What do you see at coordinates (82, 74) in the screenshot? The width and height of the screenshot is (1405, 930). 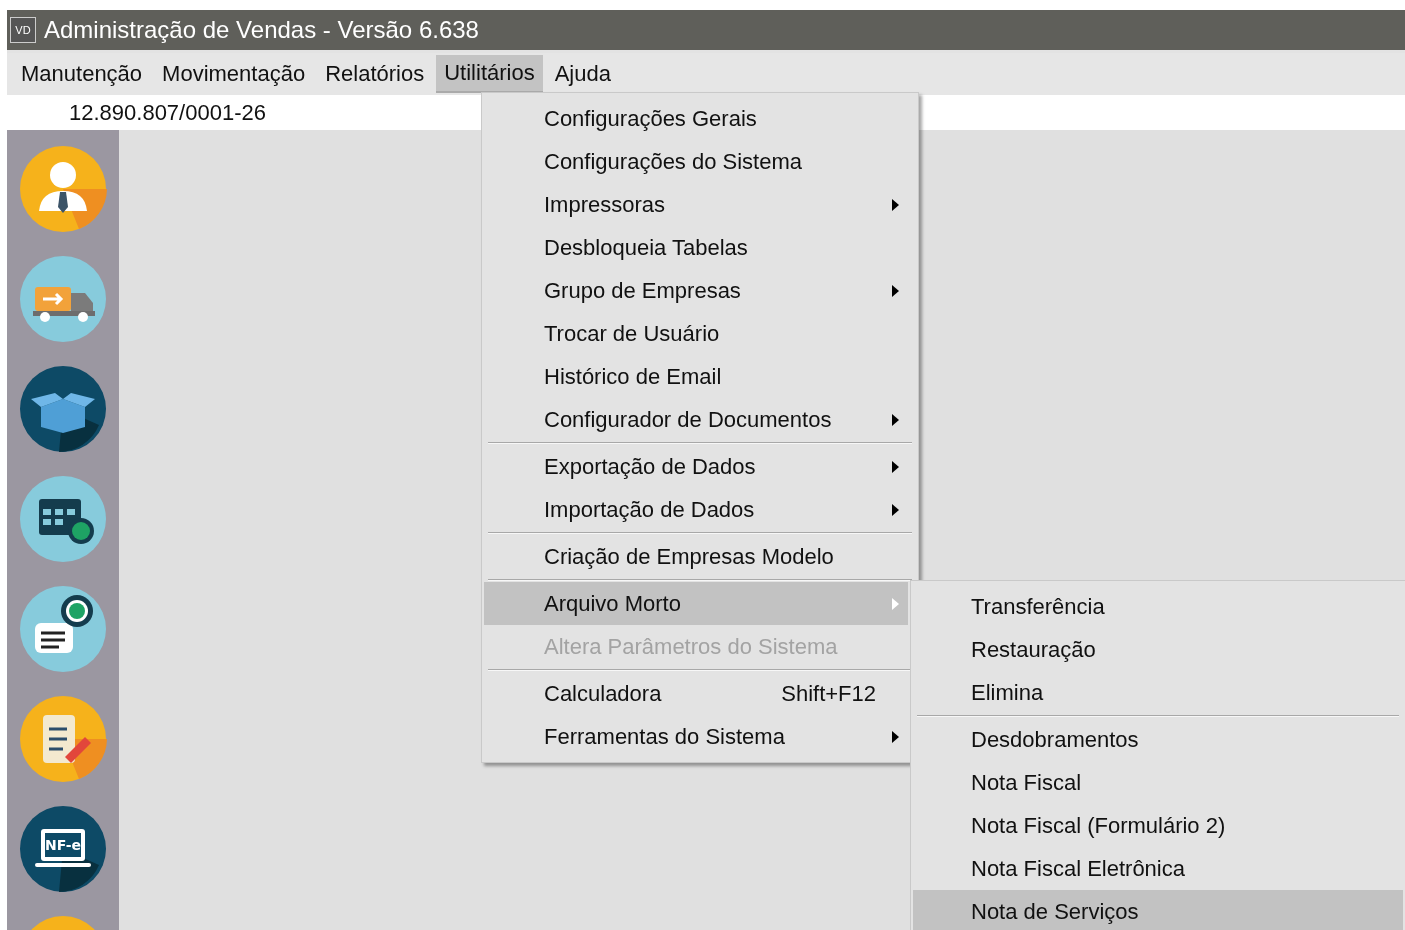 I see `menu-item: Manutenção` at bounding box center [82, 74].